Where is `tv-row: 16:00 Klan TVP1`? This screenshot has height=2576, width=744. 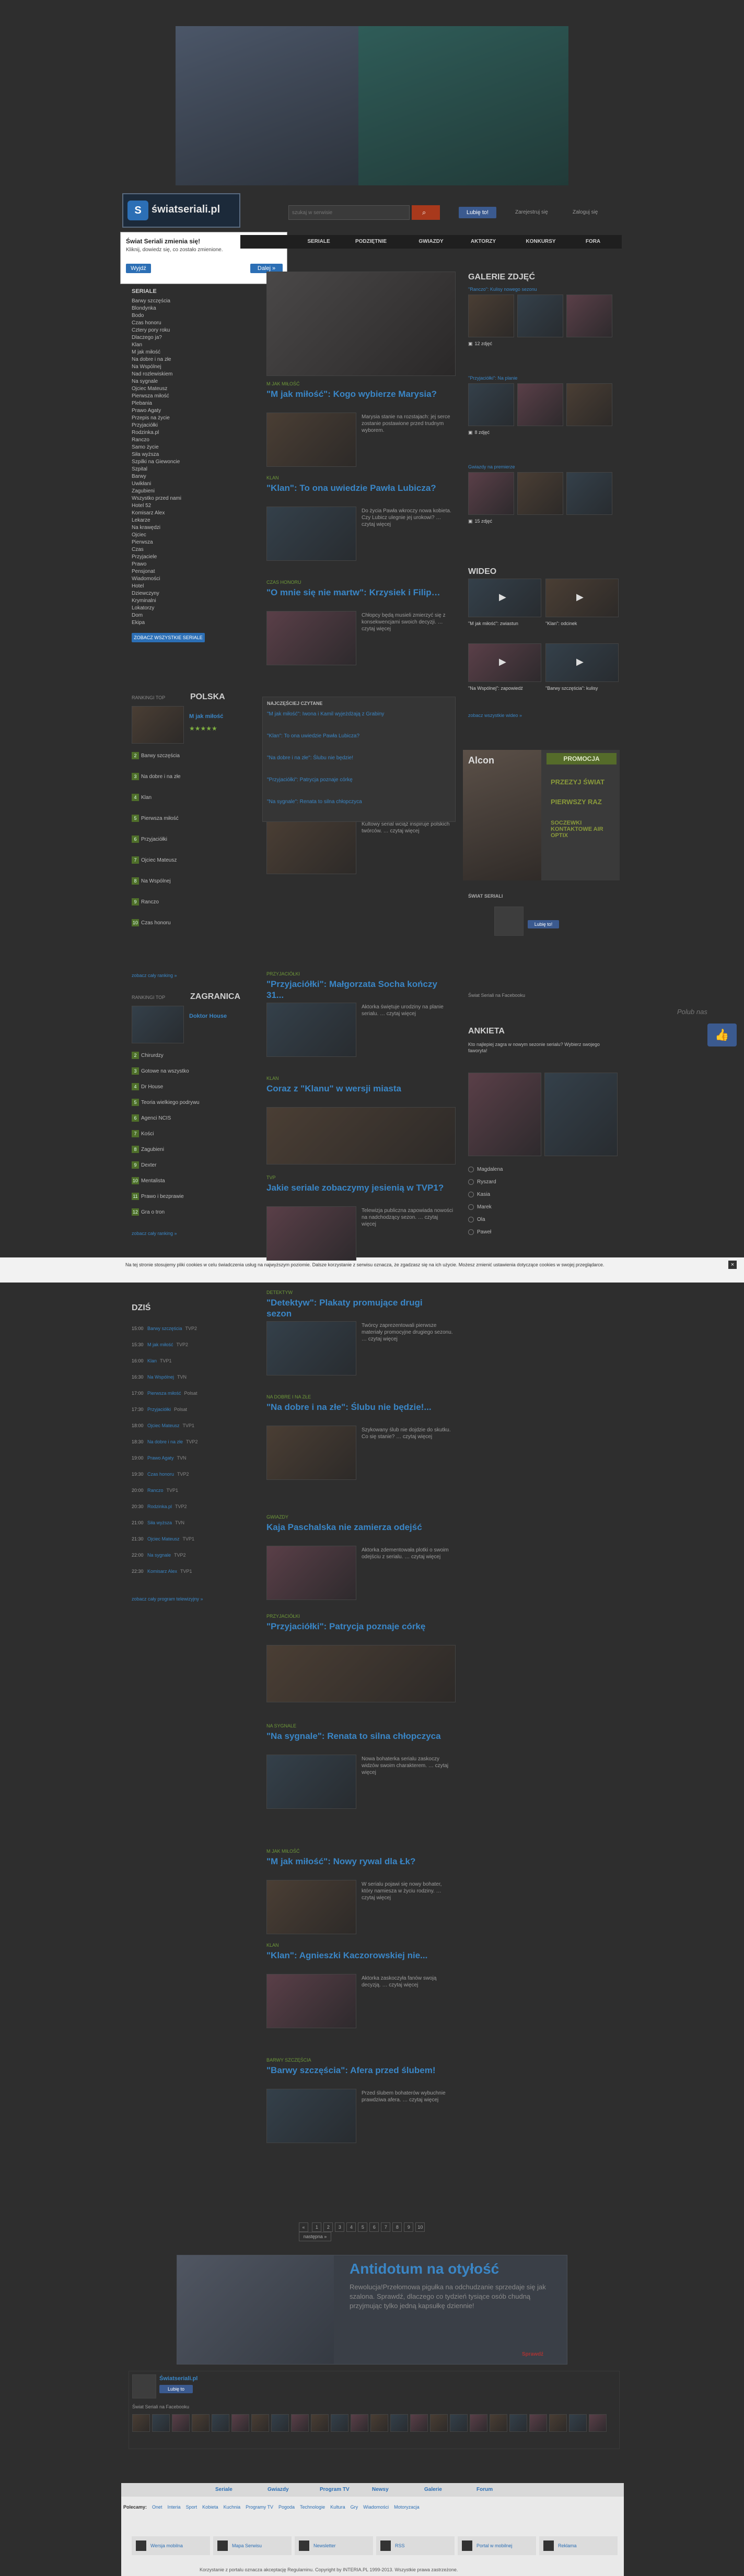
tv-row: 16:00 Klan TVP1 is located at coordinates (190, 1361).